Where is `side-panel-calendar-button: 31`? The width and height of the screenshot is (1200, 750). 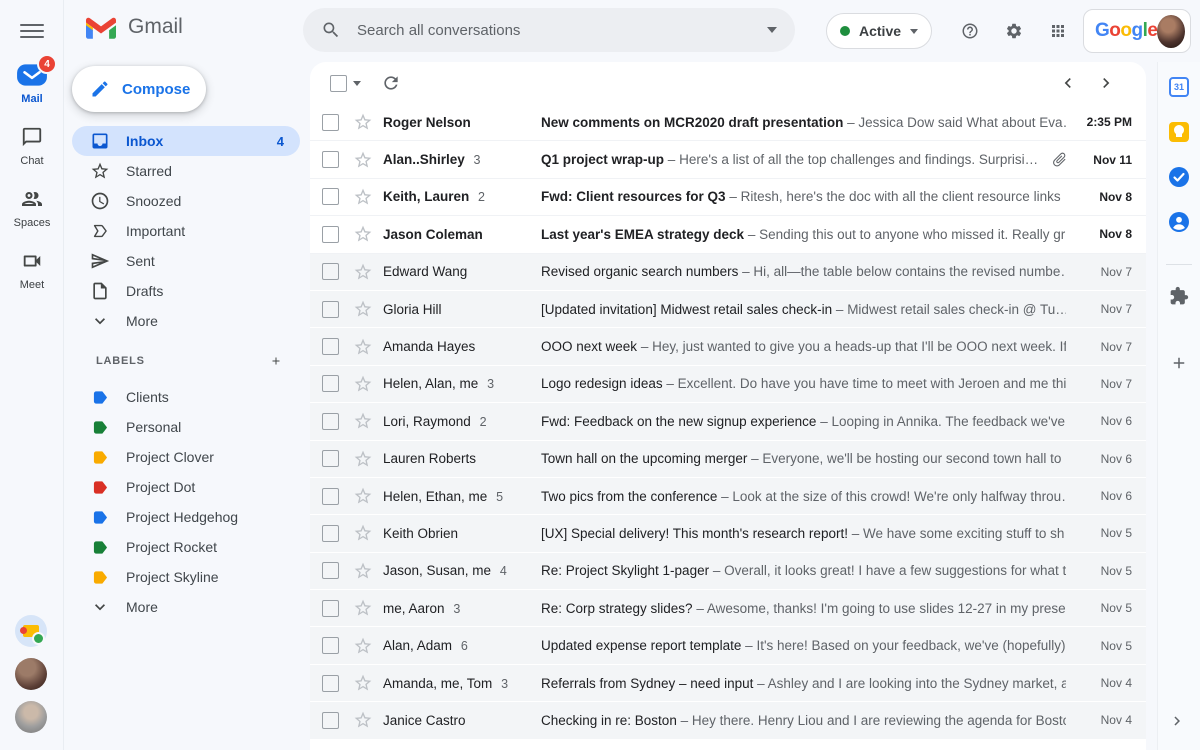
side-panel-calendar-button: 31 is located at coordinates (1179, 87).